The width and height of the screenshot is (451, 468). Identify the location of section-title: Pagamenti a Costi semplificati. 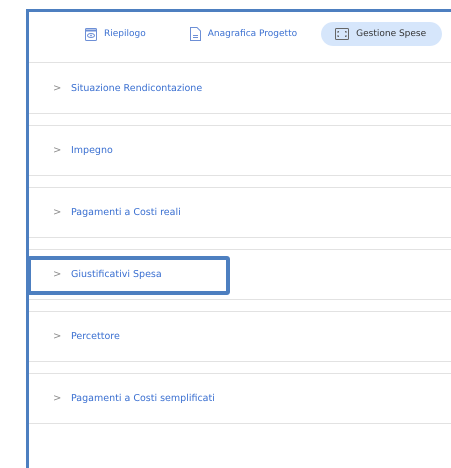
(143, 398).